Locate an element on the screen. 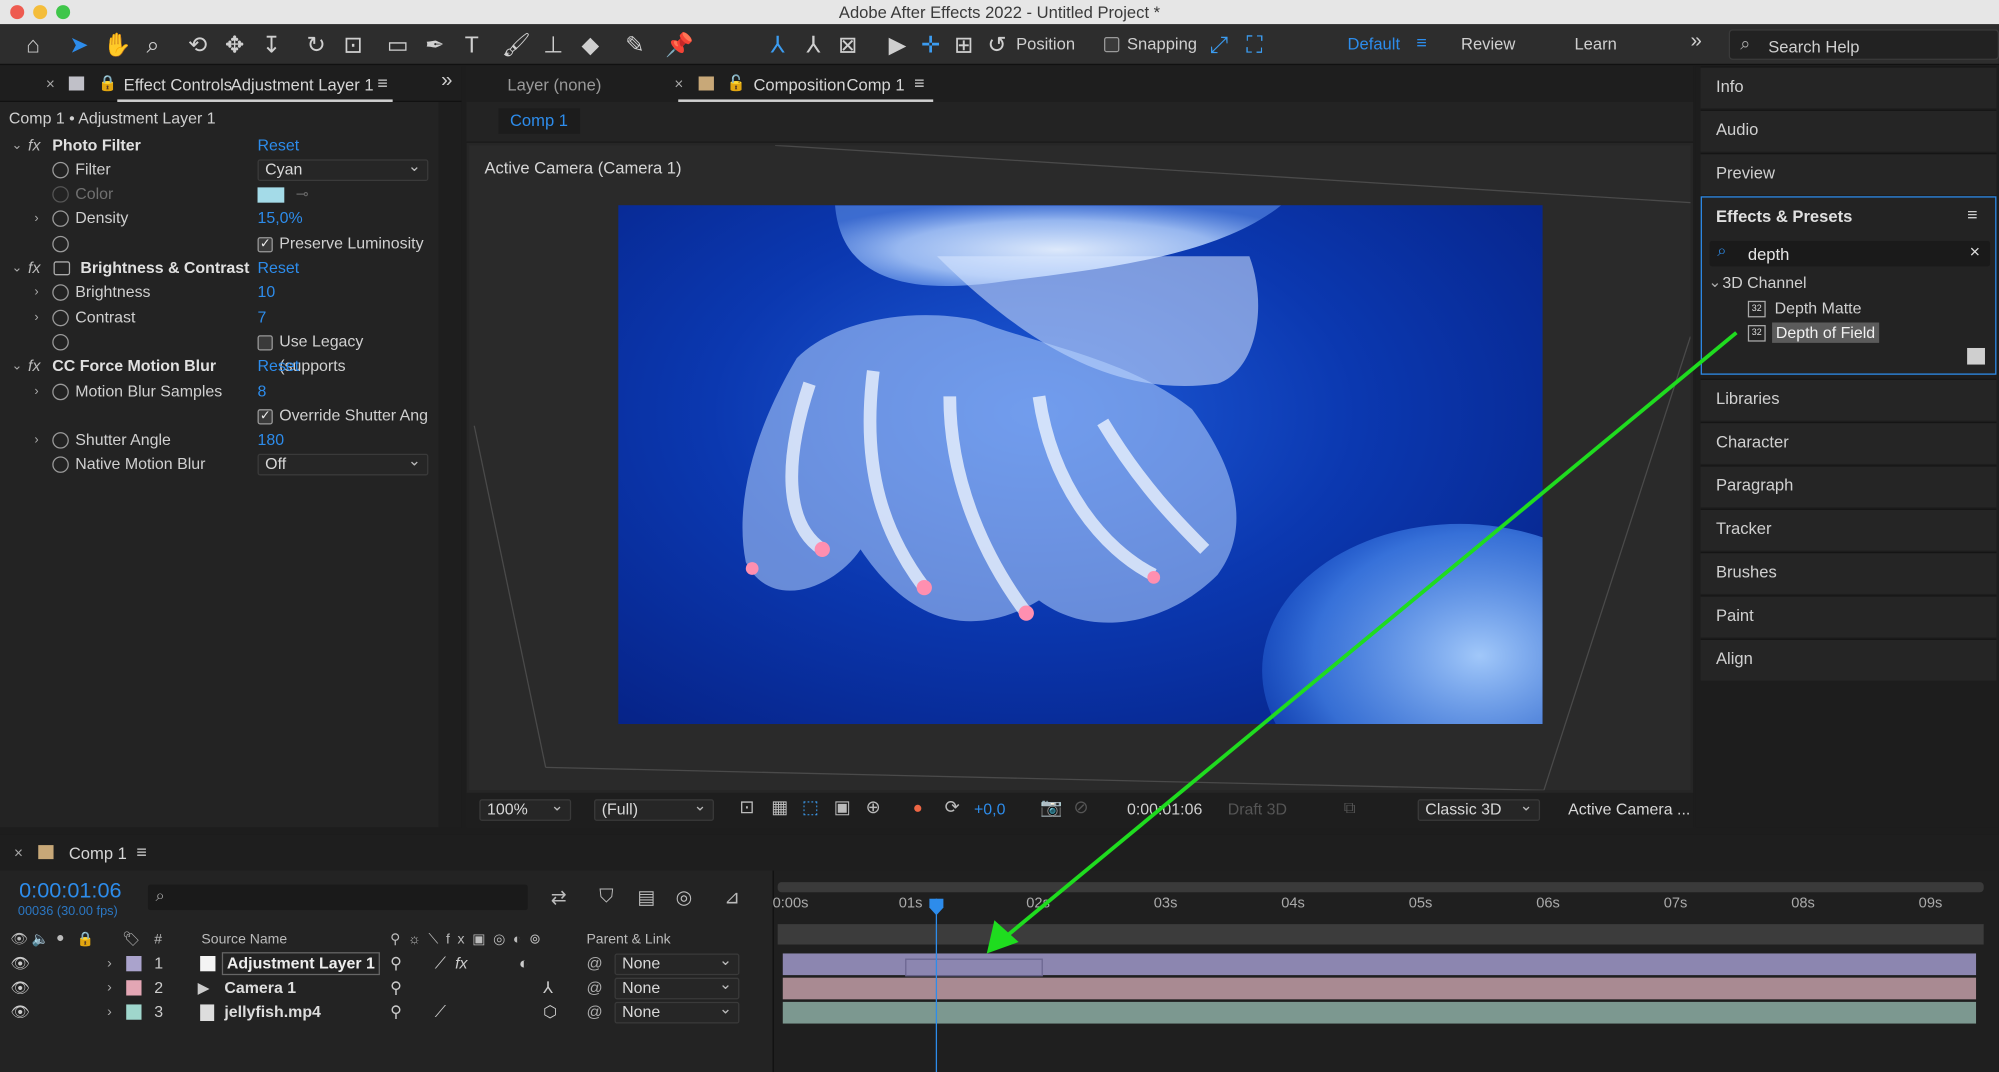 This screenshot has height=1072, width=1999. local-axis-mode-icon: ⅄ is located at coordinates (777, 44).